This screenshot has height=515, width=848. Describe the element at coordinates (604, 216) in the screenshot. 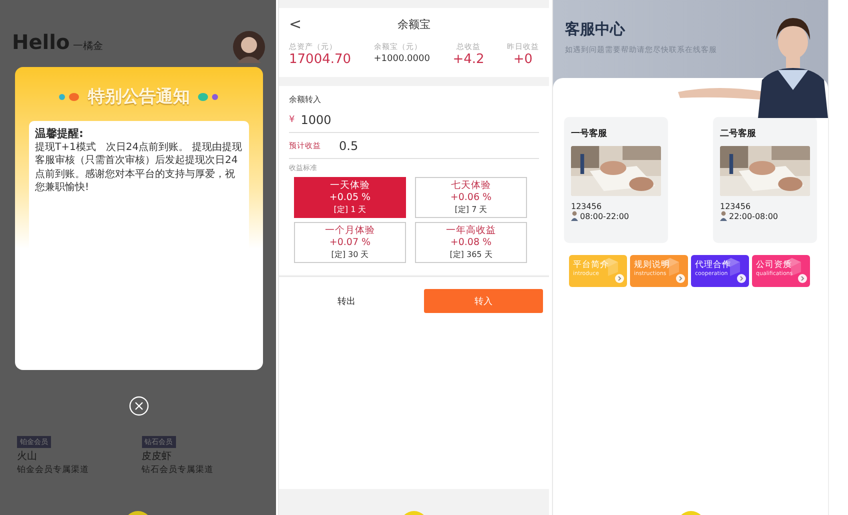

I see `agent-hours: 08:00-22:00` at that location.